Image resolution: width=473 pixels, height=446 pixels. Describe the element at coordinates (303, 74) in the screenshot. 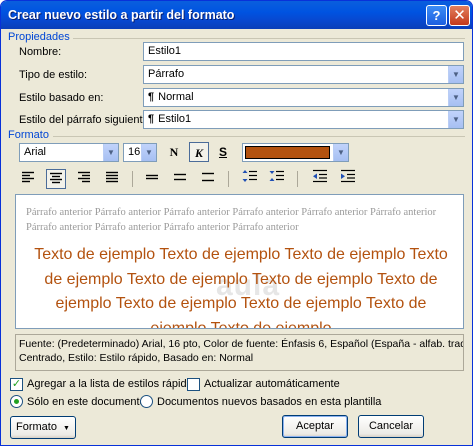

I see `tipo-estilo-select: Párrafo ▼` at that location.